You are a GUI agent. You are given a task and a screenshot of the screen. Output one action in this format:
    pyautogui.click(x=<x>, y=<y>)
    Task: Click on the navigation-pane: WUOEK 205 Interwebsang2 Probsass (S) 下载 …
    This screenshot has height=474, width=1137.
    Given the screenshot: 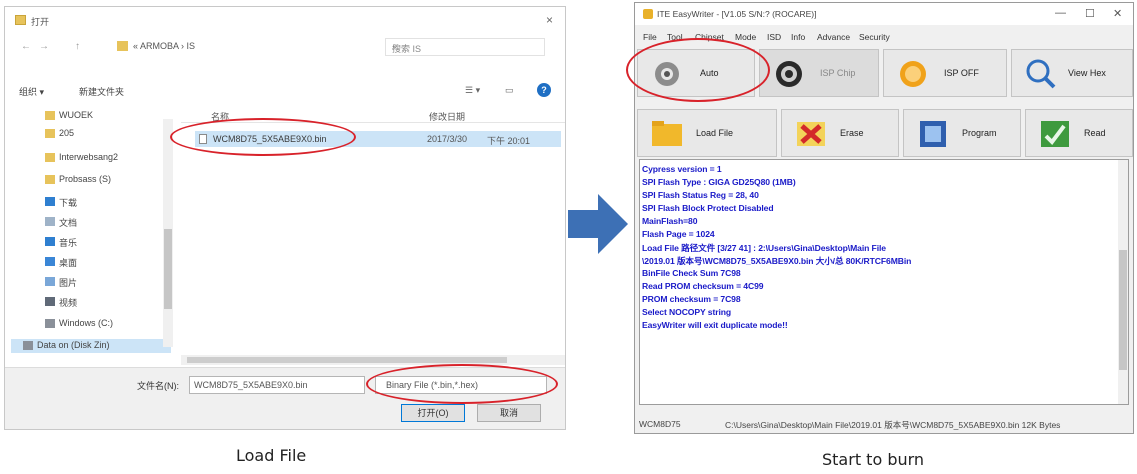 What is the action you would take?
    pyautogui.click(x=89, y=232)
    